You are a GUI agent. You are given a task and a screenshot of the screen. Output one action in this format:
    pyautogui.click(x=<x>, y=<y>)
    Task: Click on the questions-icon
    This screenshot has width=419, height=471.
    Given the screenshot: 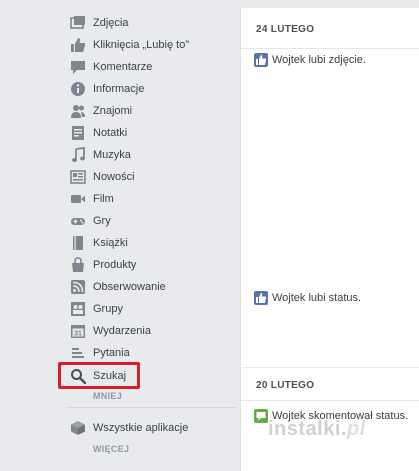 What is the action you would take?
    pyautogui.click(x=78, y=353)
    